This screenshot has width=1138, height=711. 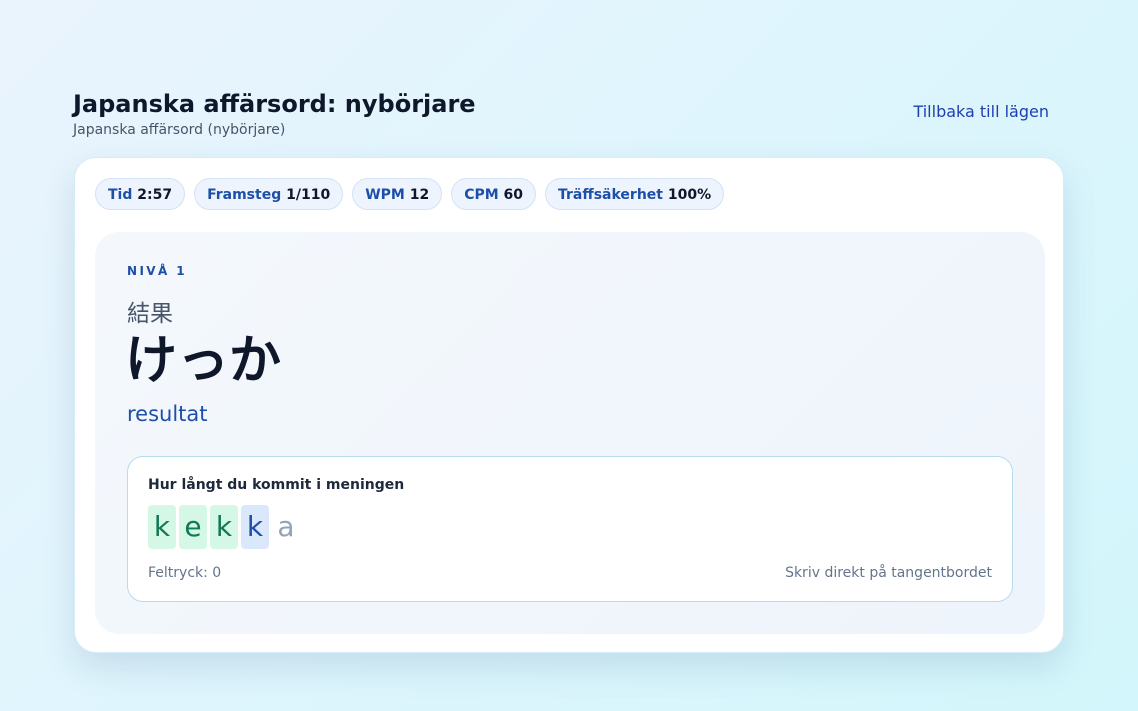 What do you see at coordinates (981, 111) in the screenshot?
I see `back-to-modes-link: Tillbaka till lägen` at bounding box center [981, 111].